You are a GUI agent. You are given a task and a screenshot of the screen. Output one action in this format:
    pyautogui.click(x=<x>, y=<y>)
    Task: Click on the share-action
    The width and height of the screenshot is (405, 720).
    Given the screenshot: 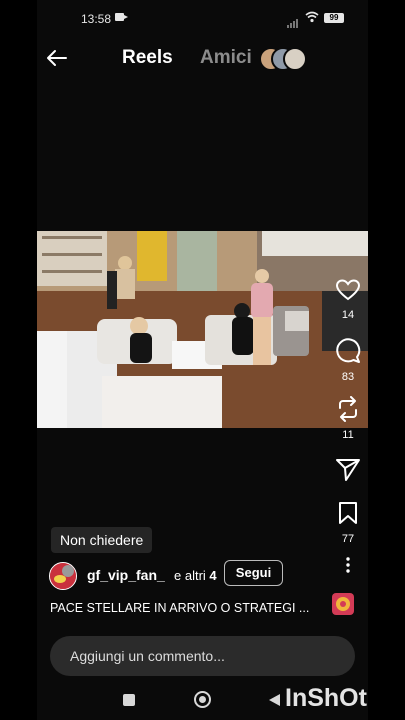 What is the action you would take?
    pyautogui.click(x=348, y=471)
    